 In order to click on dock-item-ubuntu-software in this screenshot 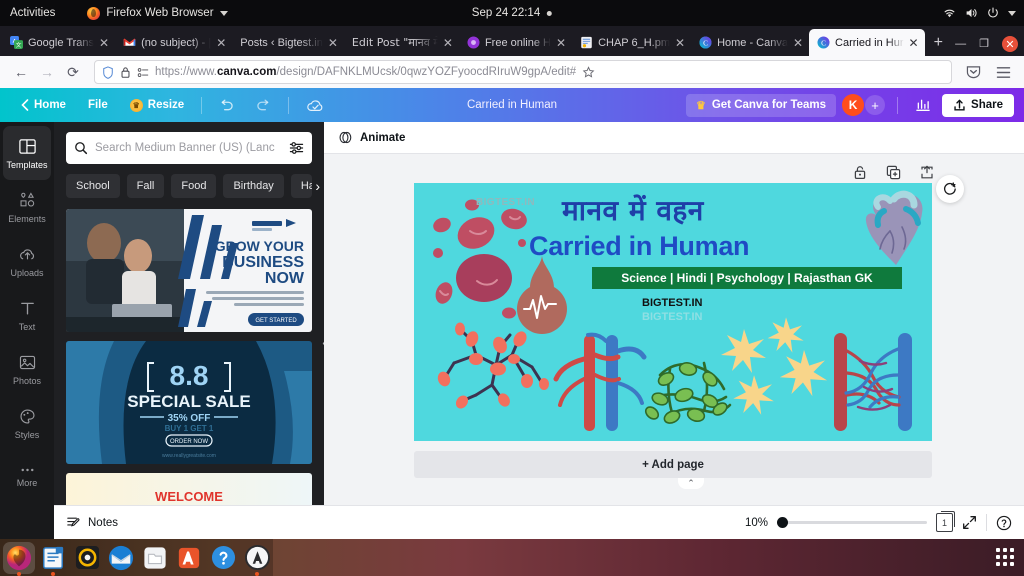, I will do `click(189, 558)`.